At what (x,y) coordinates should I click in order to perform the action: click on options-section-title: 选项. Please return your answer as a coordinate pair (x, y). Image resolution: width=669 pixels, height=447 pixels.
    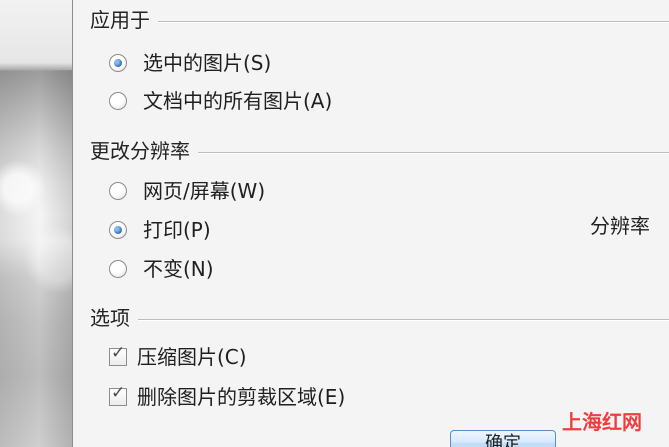
    Looking at the image, I should click on (110, 318).